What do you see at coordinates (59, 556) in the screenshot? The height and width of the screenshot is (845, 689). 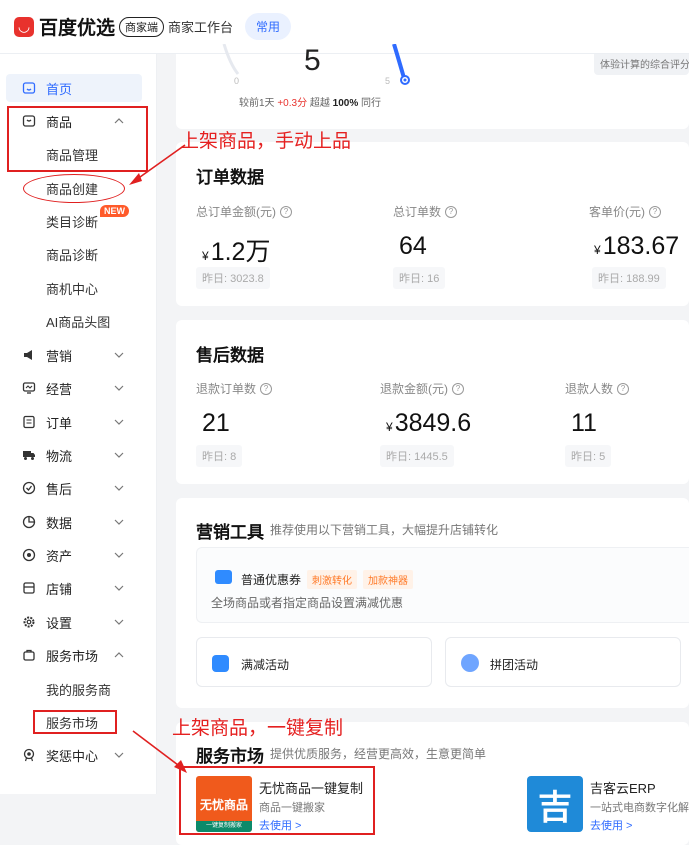 I see `sidebar-item-label: 资产` at bounding box center [59, 556].